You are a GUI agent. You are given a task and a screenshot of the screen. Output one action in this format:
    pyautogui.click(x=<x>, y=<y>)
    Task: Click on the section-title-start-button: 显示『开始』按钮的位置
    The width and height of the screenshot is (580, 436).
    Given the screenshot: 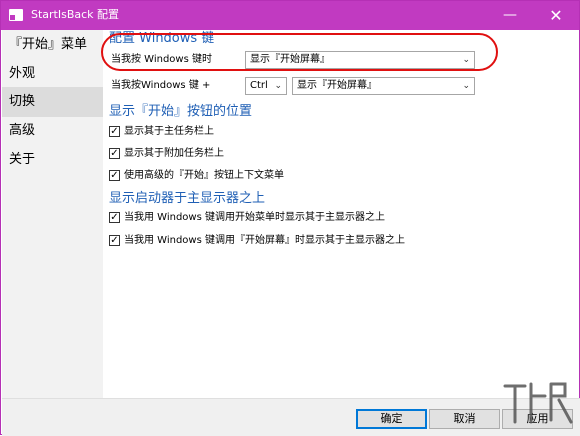 What is the action you would take?
    pyautogui.click(x=181, y=111)
    